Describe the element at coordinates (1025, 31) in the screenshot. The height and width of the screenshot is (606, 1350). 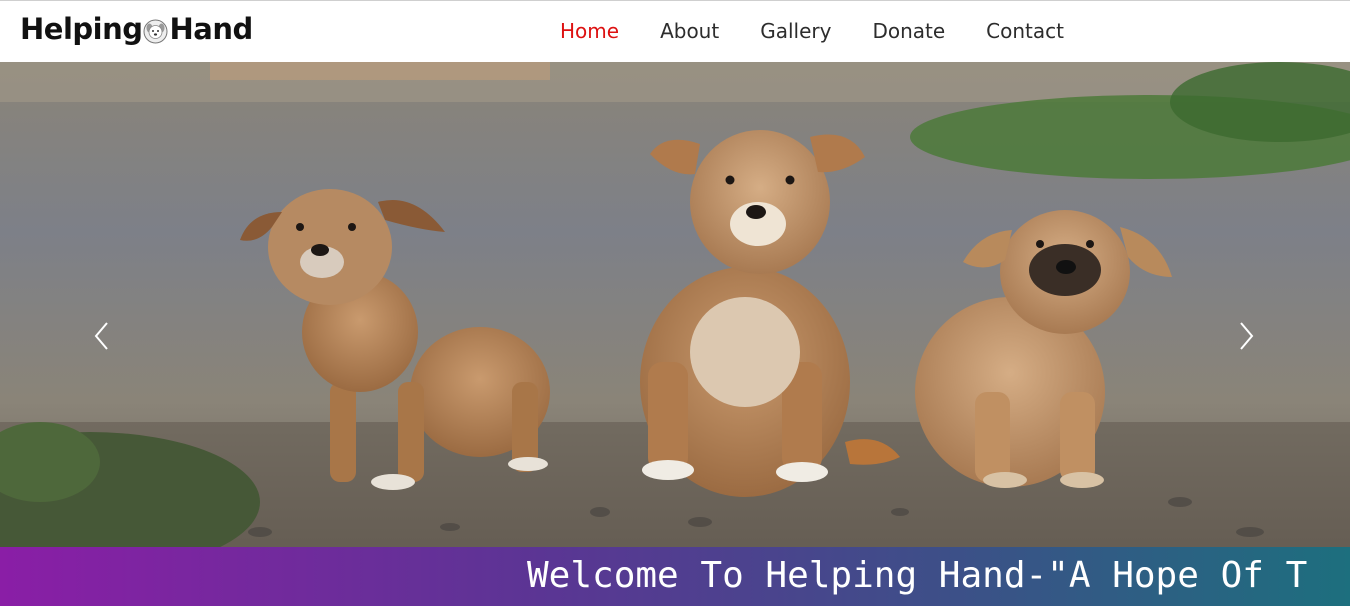
I see `nav-contact: Contact` at that location.